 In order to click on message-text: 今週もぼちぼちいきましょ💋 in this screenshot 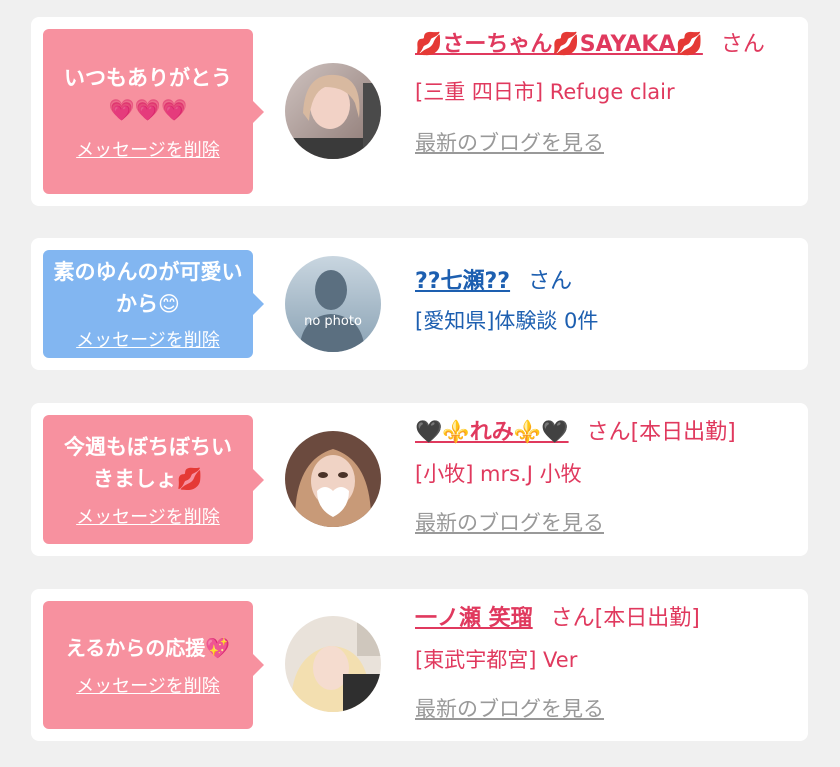, I will do `click(148, 462)`.